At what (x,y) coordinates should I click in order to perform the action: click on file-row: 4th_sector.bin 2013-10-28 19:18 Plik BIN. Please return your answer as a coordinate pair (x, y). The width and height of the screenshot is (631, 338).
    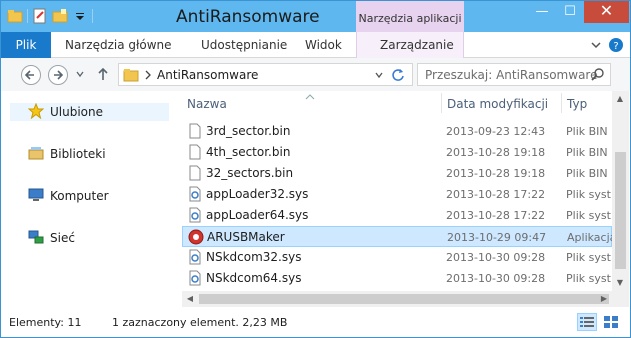
    Looking at the image, I should click on (397, 152).